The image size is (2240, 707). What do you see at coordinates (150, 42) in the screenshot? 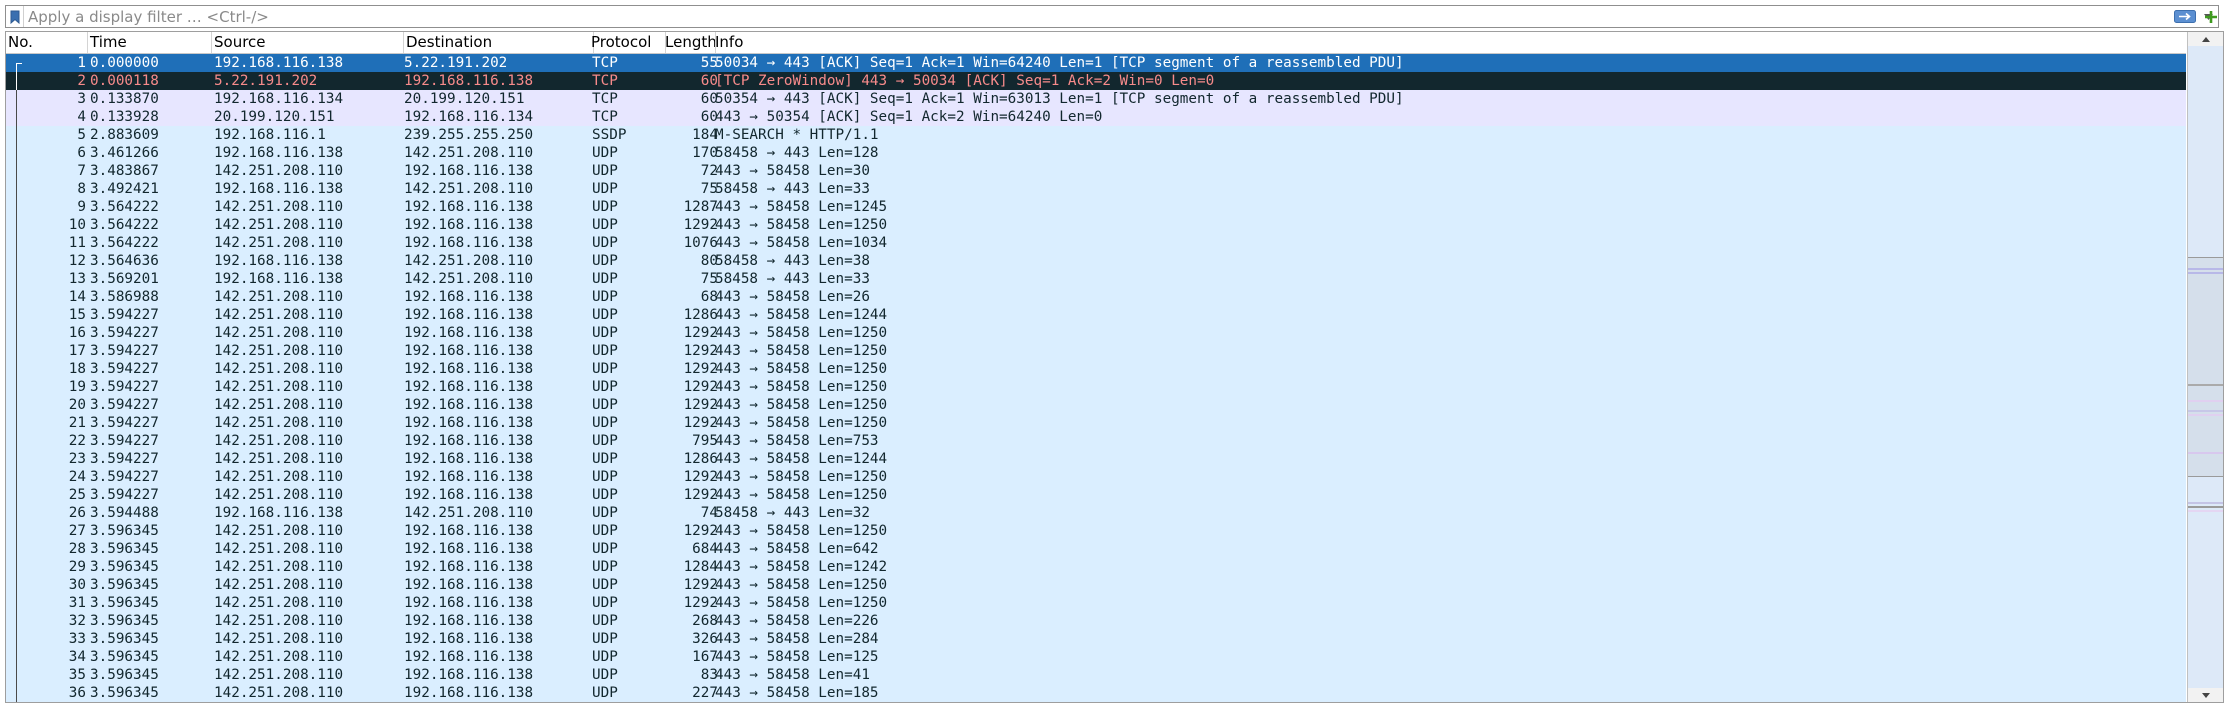
I see `column-header-time: Time` at bounding box center [150, 42].